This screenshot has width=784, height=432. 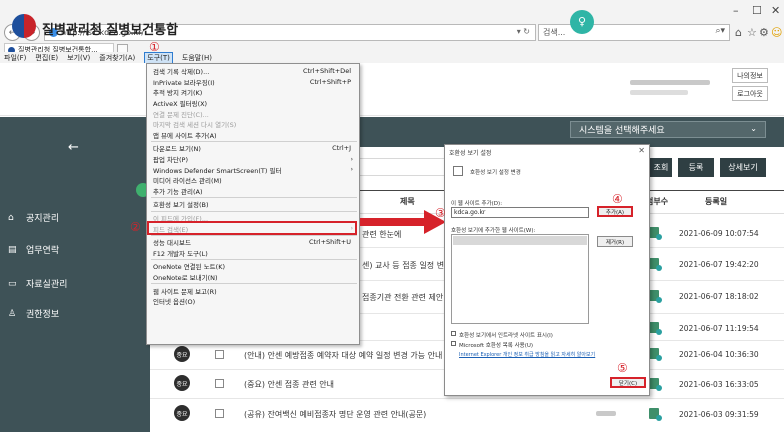 I want to click on tools-menu-item: 다운로드 보기(N) Ctrl+J, so click(x=254, y=148).